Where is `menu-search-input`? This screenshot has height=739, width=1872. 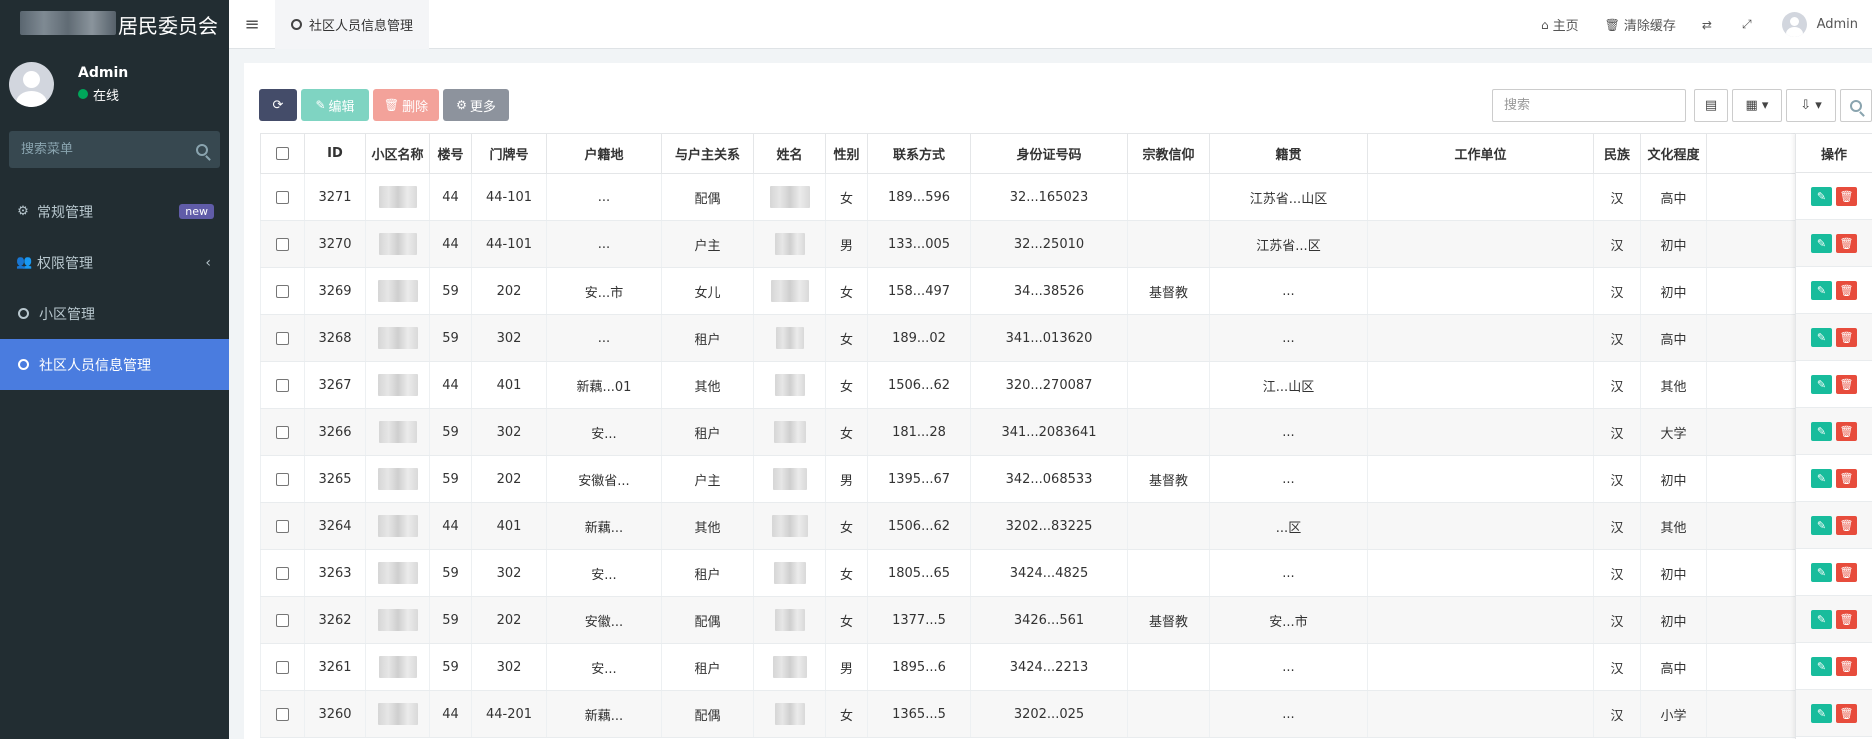
menu-search-input is located at coordinates (101, 149).